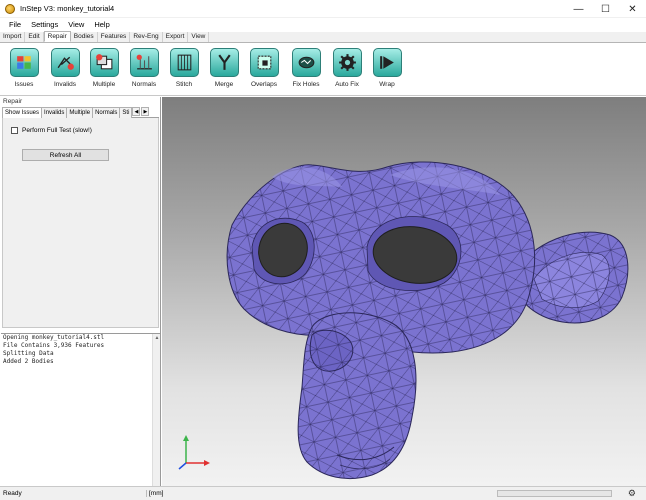 Image resolution: width=646 pixels, height=500 pixels. Describe the element at coordinates (12, 493) in the screenshot. I see `status-ready-text: Ready` at that location.